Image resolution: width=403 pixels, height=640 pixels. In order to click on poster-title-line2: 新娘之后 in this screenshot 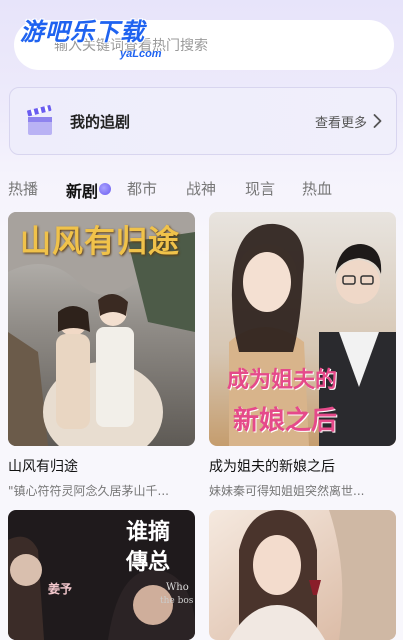, I will do `click(285, 421)`.